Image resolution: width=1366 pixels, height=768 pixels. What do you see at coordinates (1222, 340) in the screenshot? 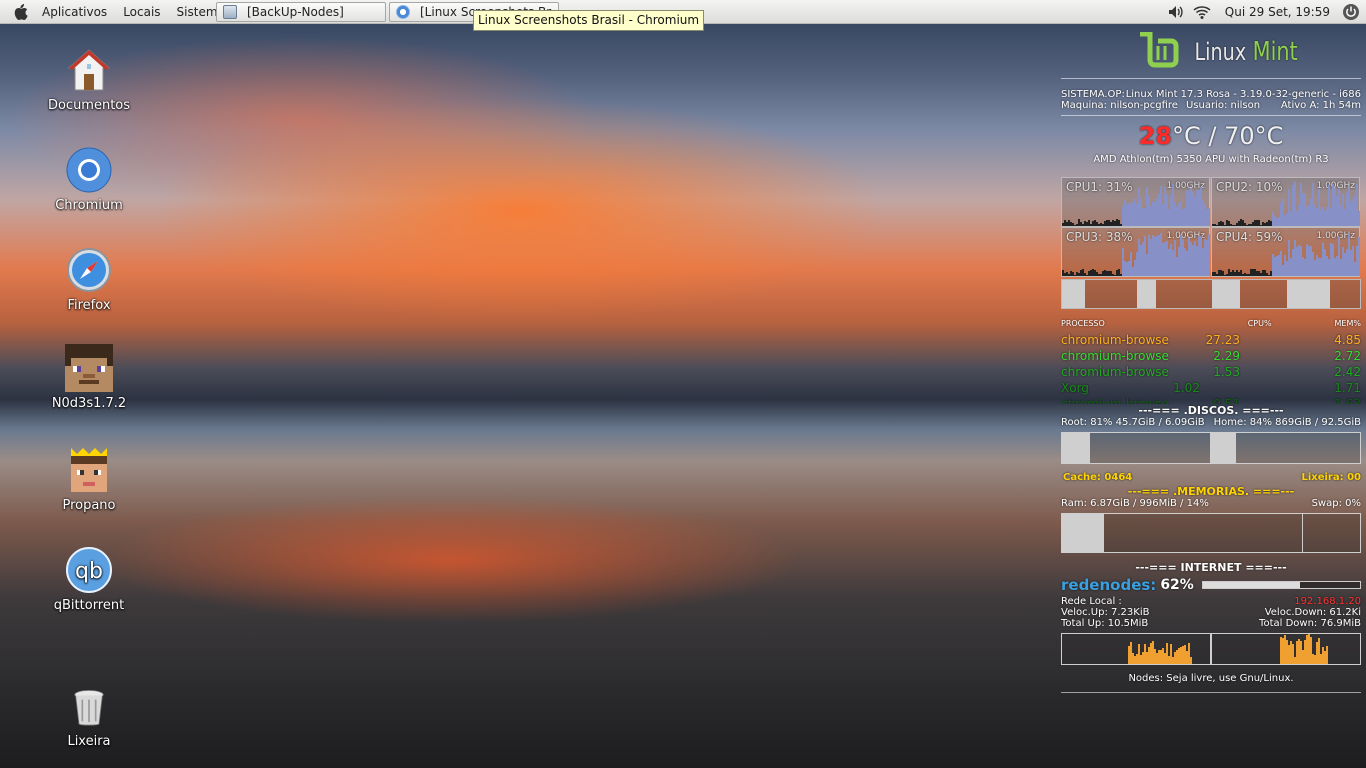
I see `process-cpu: 27.23` at bounding box center [1222, 340].